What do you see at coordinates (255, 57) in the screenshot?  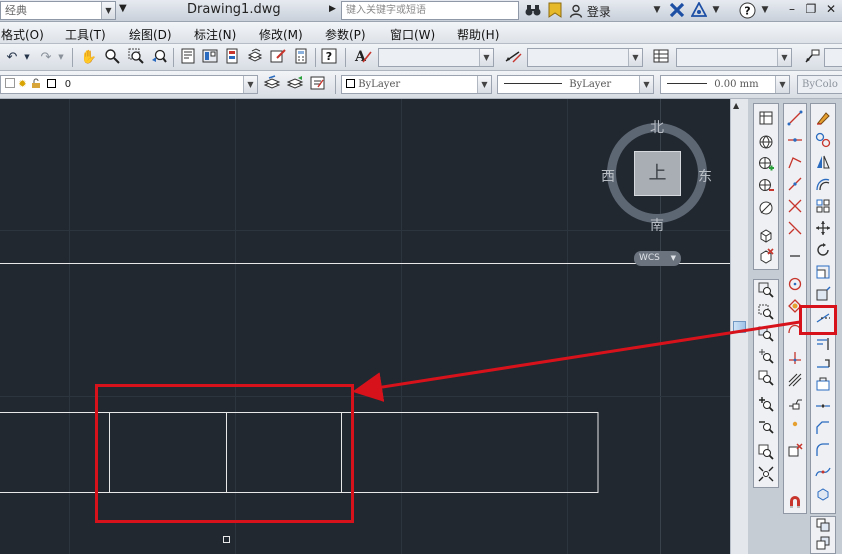 I see `sheet-set-icon` at bounding box center [255, 57].